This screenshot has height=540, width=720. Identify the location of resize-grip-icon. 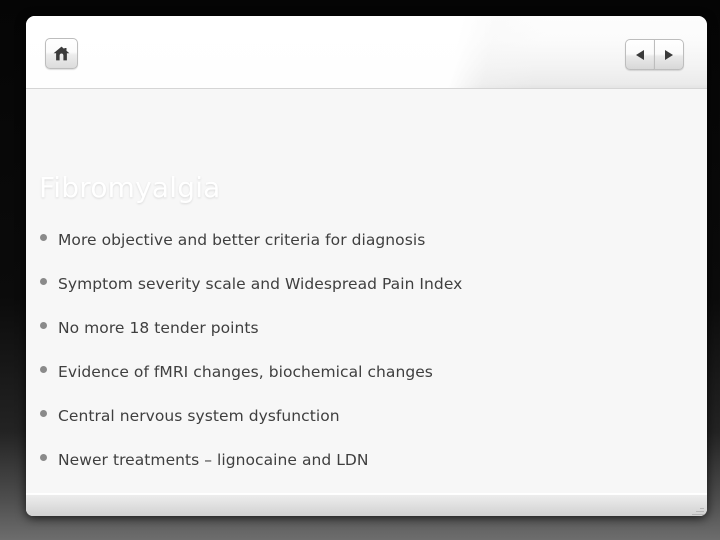
(697, 509).